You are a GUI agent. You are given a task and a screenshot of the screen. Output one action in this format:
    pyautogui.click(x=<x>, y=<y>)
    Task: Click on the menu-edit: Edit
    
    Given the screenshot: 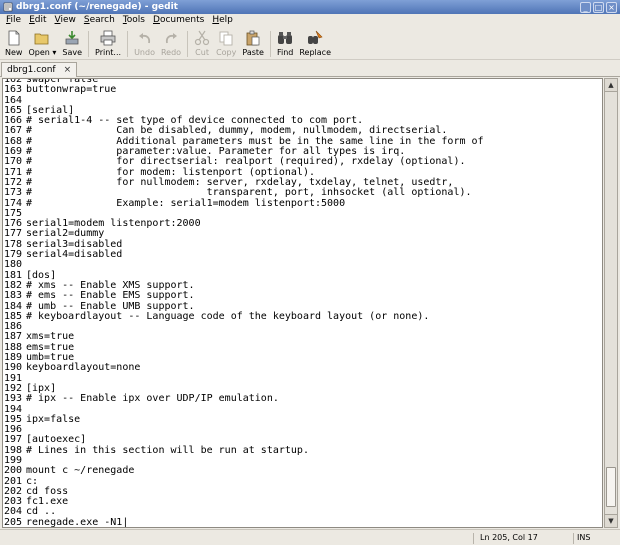 What is the action you would take?
    pyautogui.click(x=37, y=20)
    